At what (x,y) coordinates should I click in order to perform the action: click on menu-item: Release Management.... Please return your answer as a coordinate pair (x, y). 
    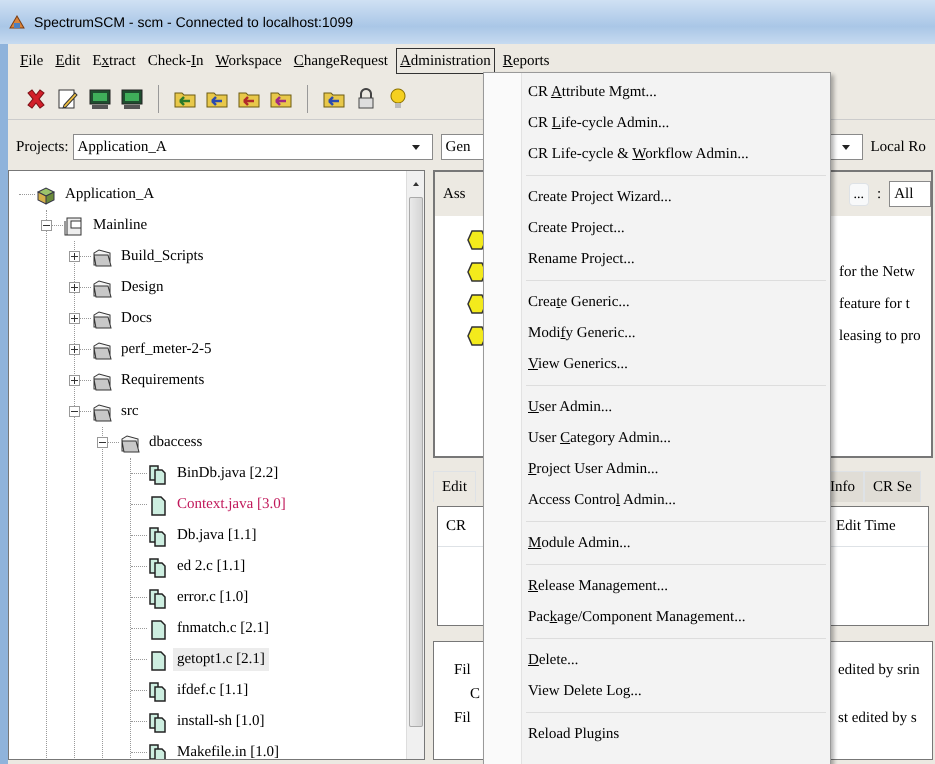
    Looking at the image, I should click on (676, 586).